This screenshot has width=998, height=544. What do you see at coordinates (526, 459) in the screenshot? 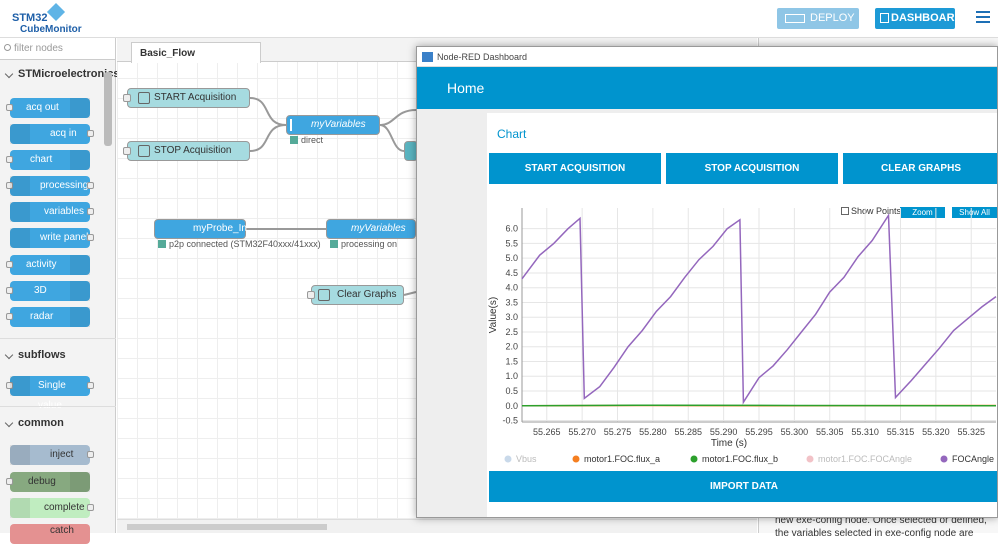
I see `legend-entry: Vbus` at bounding box center [526, 459].